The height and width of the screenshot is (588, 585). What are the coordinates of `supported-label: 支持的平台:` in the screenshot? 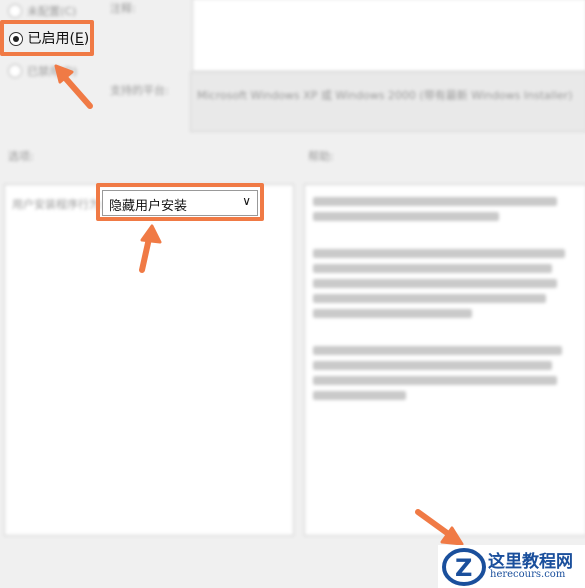 It's located at (139, 90).